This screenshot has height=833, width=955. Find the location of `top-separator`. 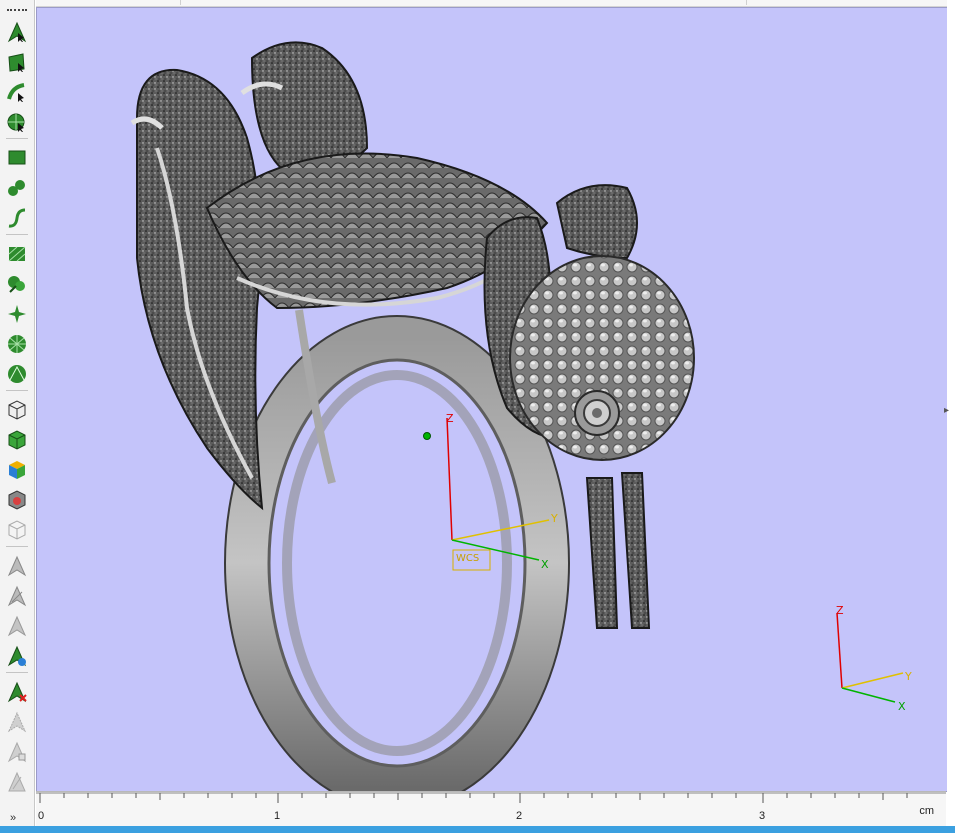

top-separator is located at coordinates (495, 3).